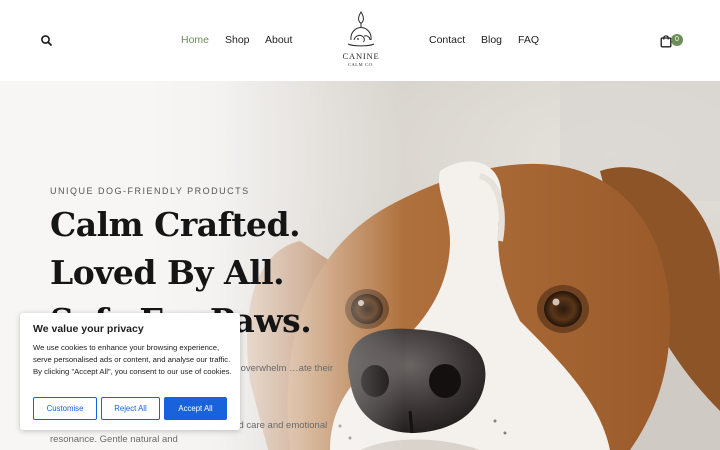  What do you see at coordinates (150, 191) in the screenshot?
I see `hero-eyebrow: UNIQUE DOG-FRIENDLY PRODUCTS` at bounding box center [150, 191].